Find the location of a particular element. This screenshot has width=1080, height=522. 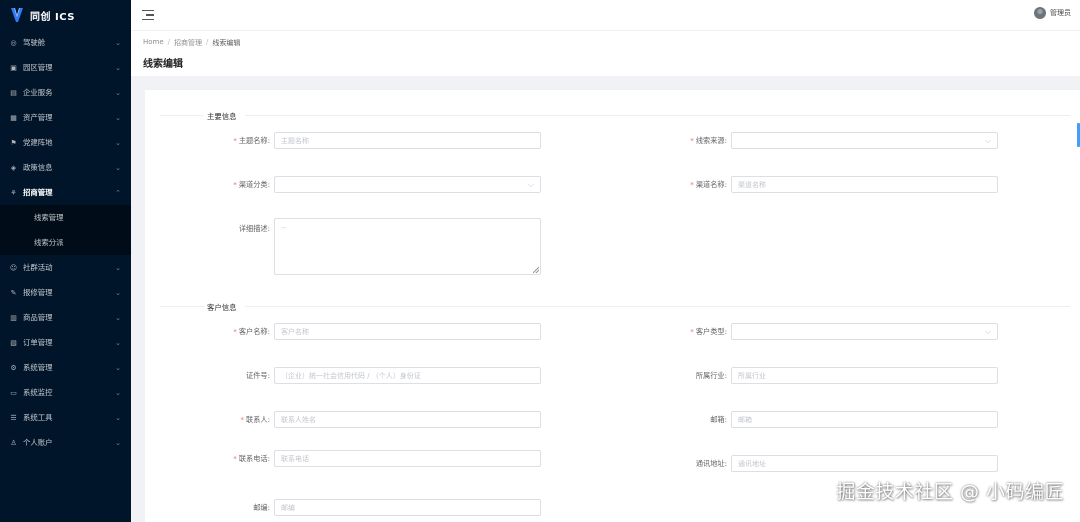

breadcrumb-current: 线索编辑 is located at coordinates (226, 43).